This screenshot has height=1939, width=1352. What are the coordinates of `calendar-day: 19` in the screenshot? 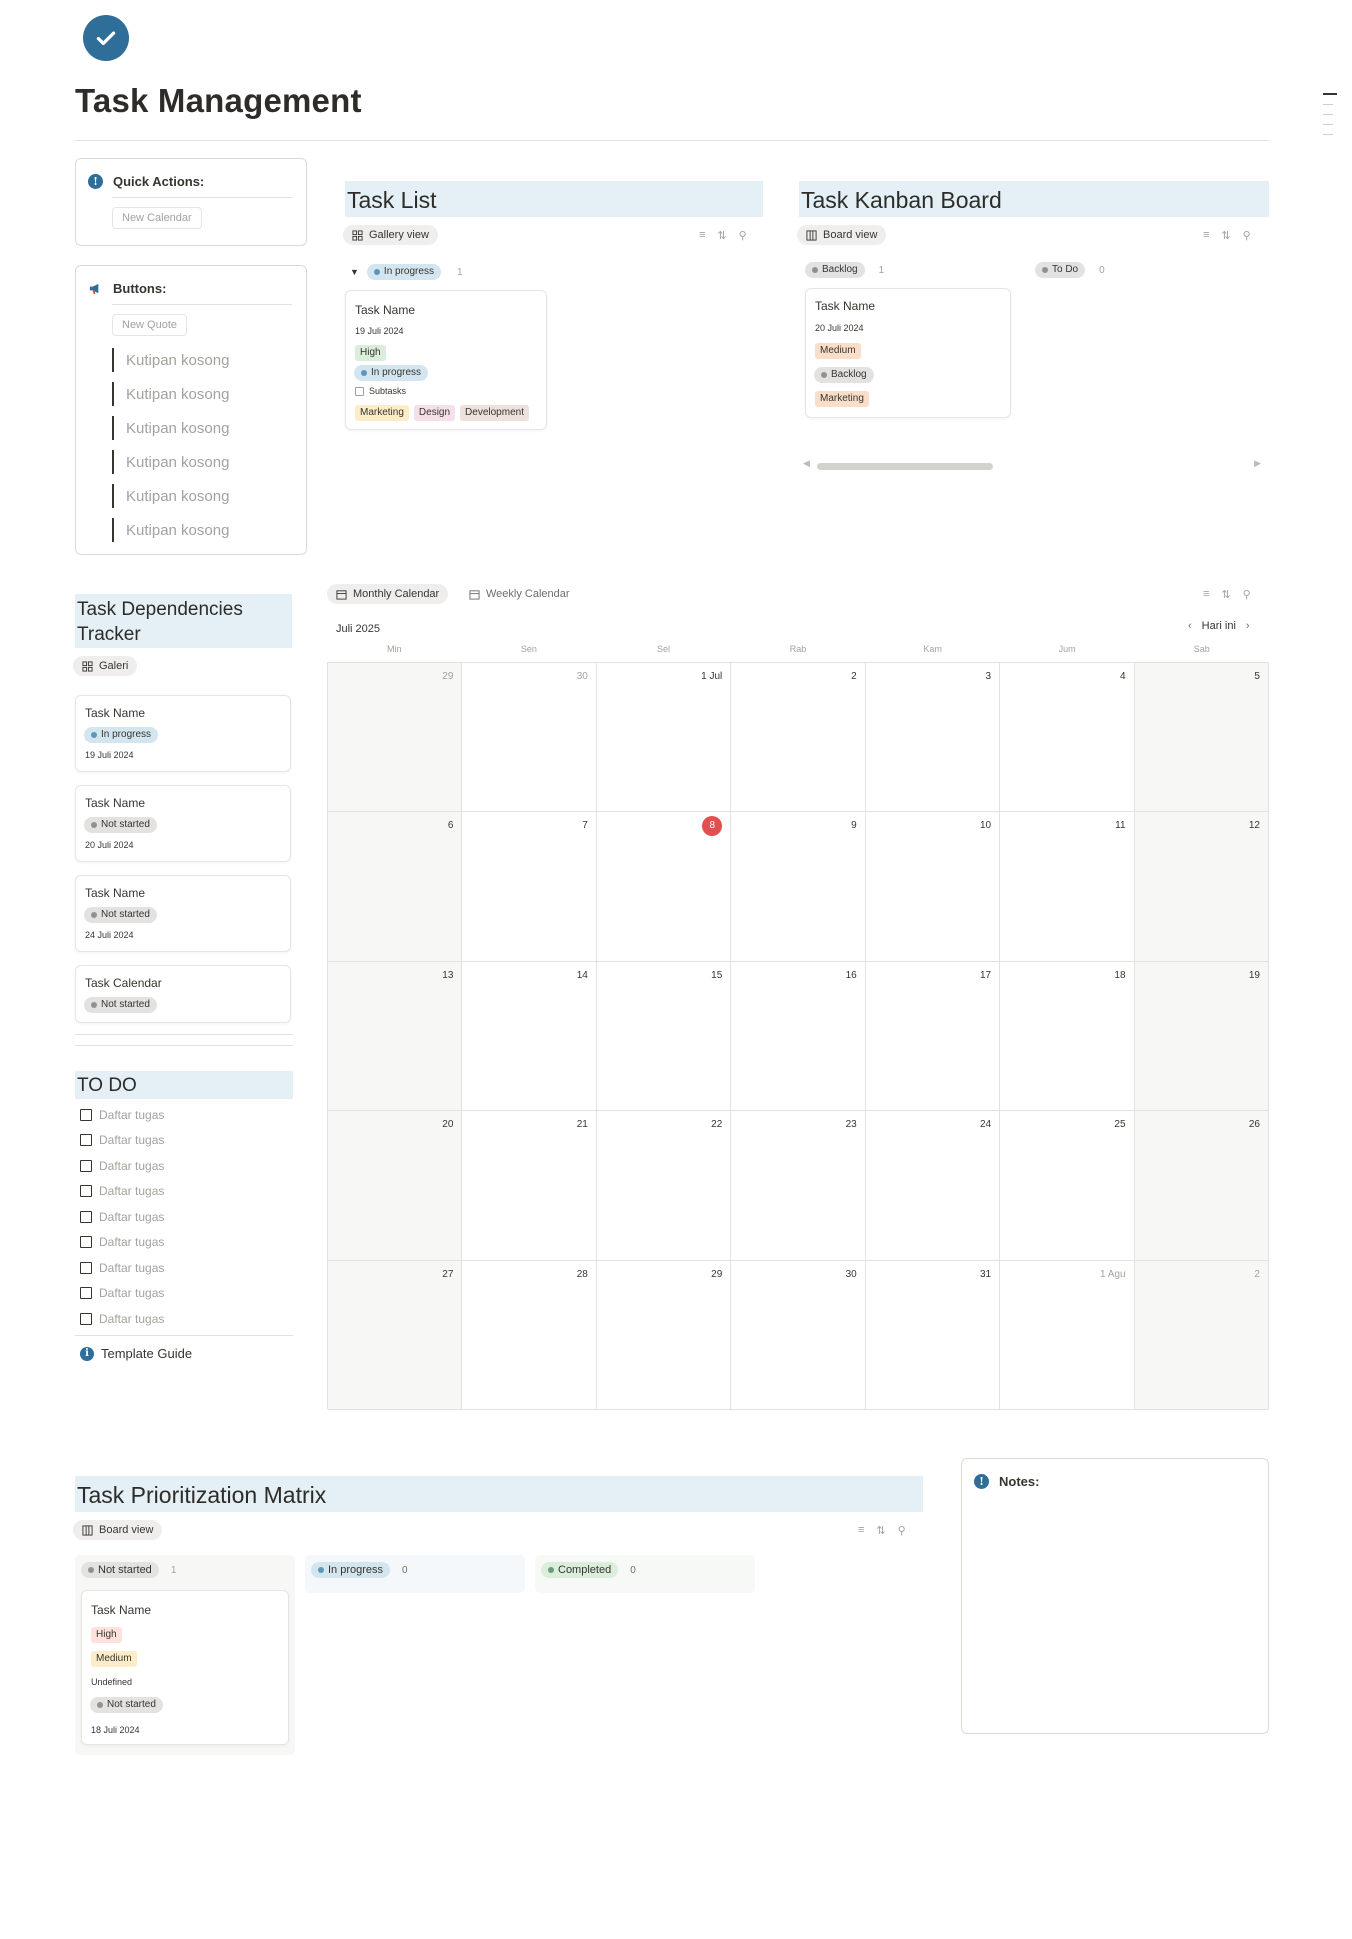 It's located at (1201, 1036).